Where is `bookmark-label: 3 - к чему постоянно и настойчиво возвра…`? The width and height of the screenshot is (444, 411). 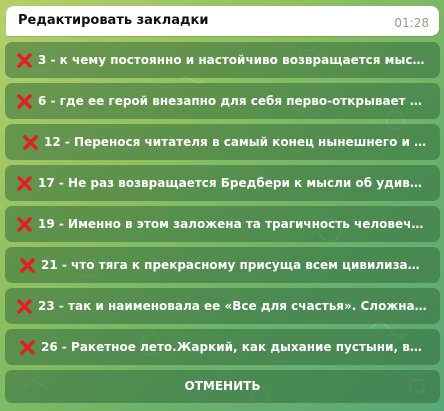 bookmark-label: 3 - к чему постоянно и настойчиво возвра… is located at coordinates (233, 60).